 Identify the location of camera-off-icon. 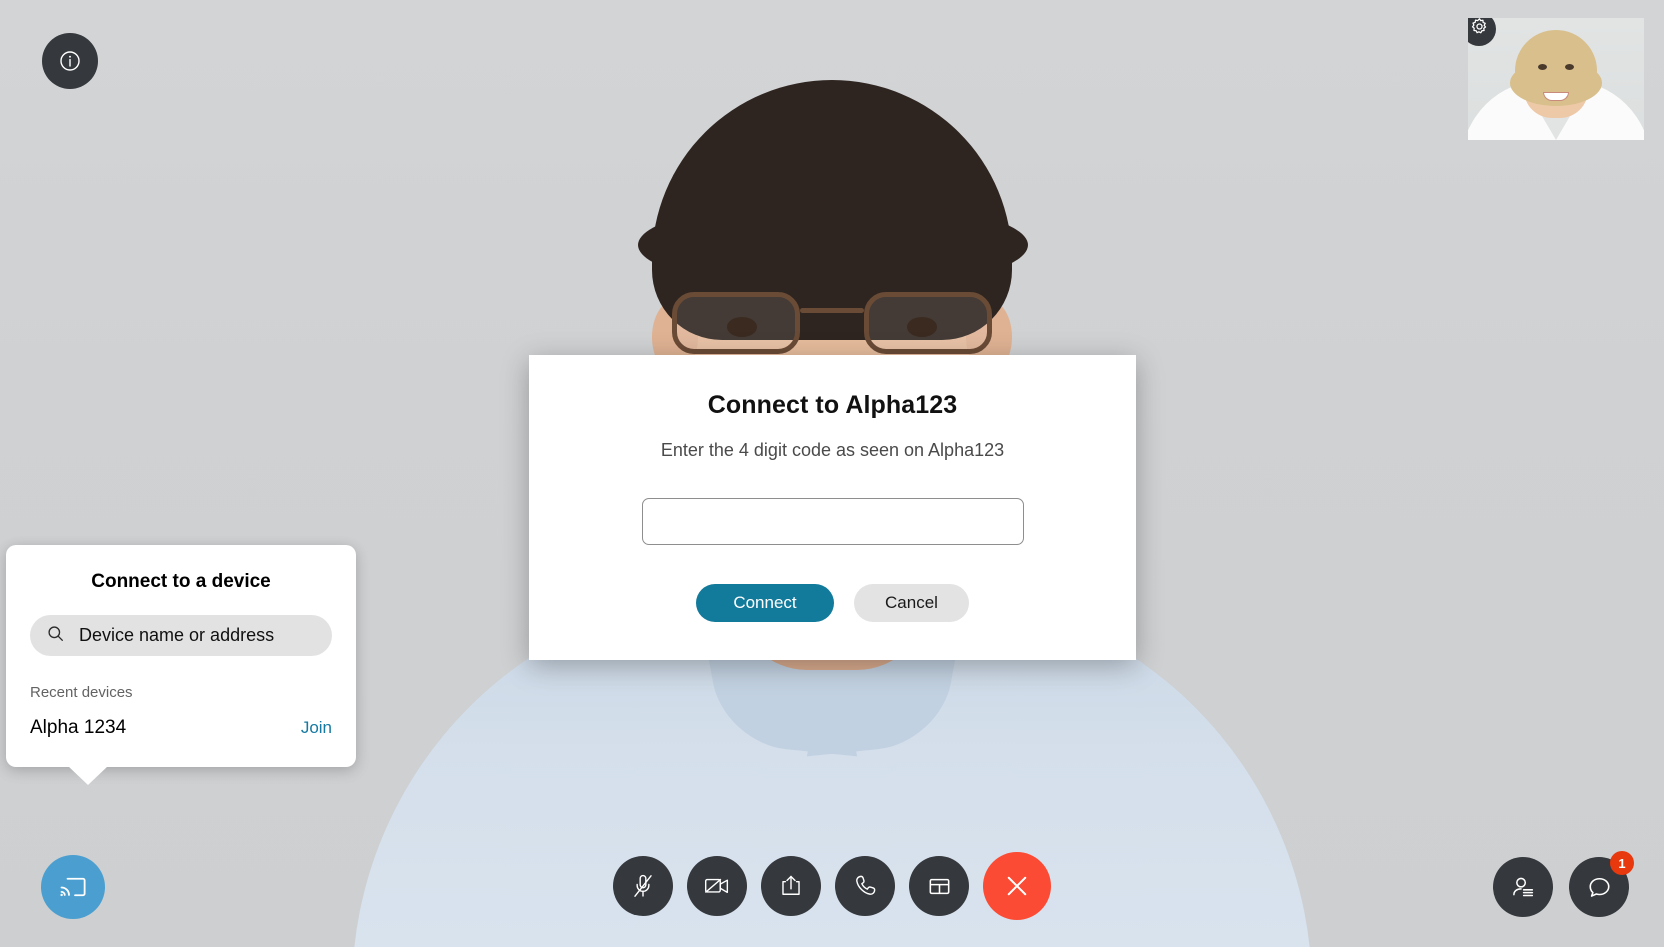
(717, 886).